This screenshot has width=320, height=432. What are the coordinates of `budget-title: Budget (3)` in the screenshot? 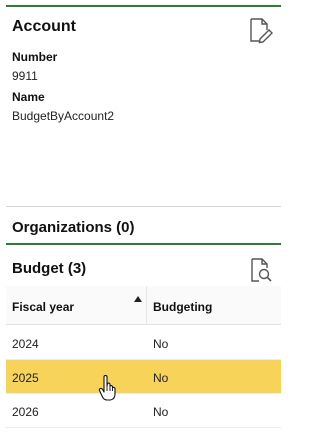 It's located at (49, 268).